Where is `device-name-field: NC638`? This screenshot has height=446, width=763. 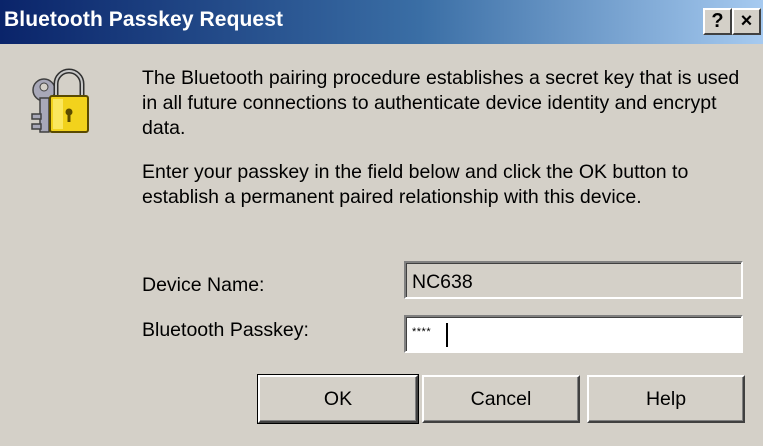 device-name-field: NC638 is located at coordinates (573, 280).